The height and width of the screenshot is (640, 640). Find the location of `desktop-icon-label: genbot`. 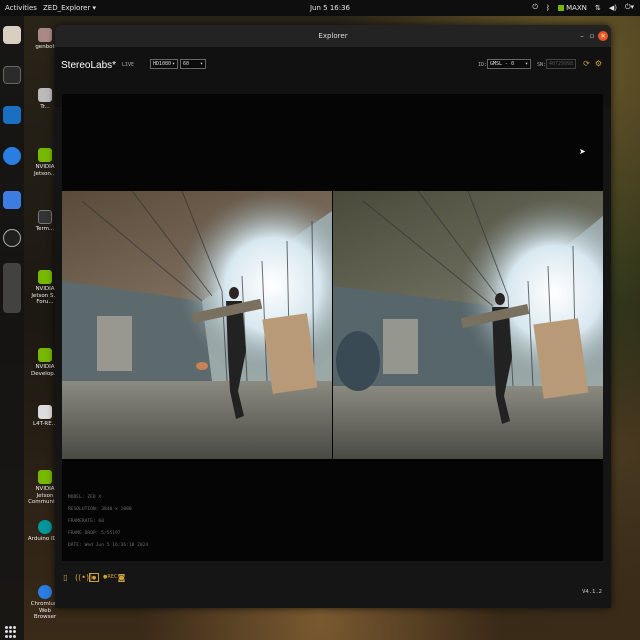

desktop-icon-label: genbot is located at coordinates (45, 47).